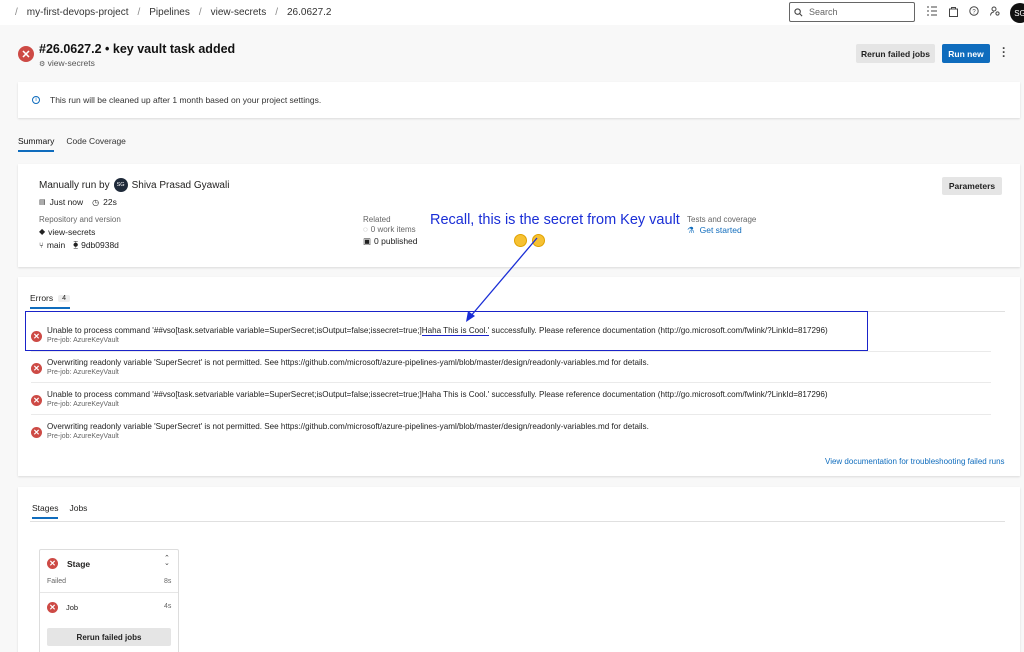 This screenshot has height=652, width=1024. Describe the element at coordinates (56, 245) in the screenshot. I see `branch-name: main` at that location.